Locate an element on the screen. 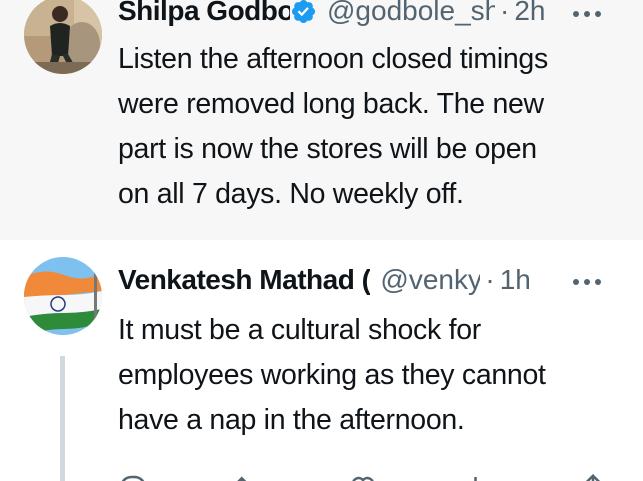 Image resolution: width=643 pixels, height=481 pixels. tweet-text-line: have a nap in the afternoon. is located at coordinates (291, 420).